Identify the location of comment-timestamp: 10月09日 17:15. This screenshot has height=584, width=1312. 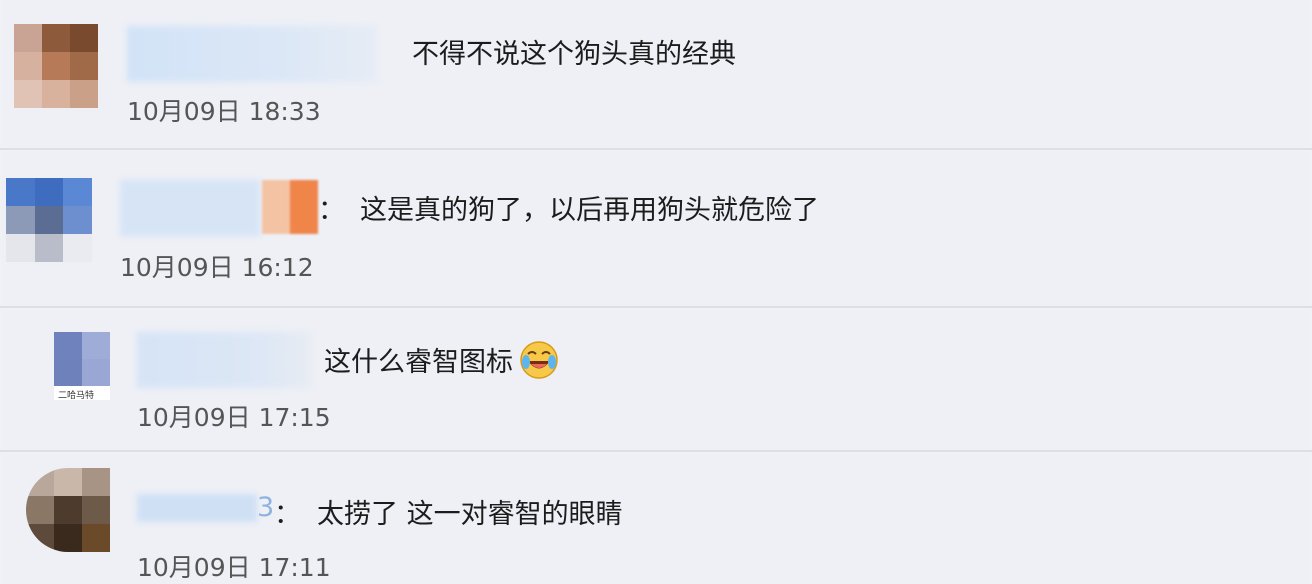
(234, 417).